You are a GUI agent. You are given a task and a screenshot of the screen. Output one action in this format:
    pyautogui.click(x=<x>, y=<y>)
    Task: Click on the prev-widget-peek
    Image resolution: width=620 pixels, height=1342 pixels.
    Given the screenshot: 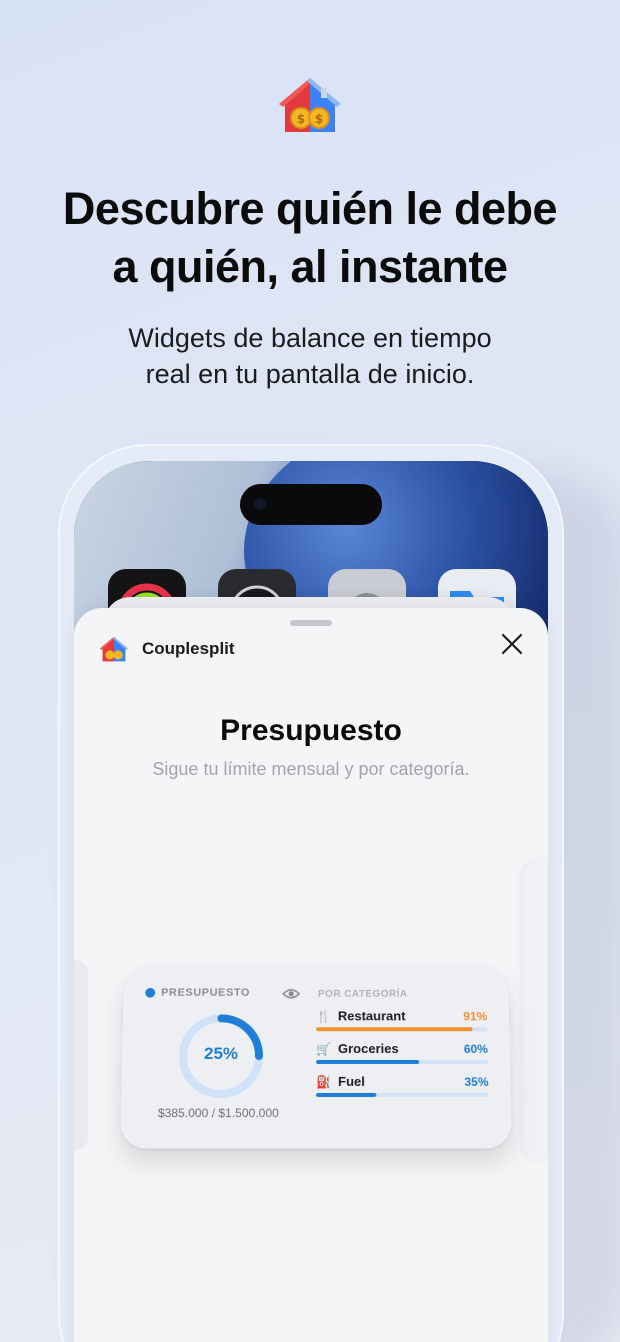 What is the action you would take?
    pyautogui.click(x=81, y=1055)
    